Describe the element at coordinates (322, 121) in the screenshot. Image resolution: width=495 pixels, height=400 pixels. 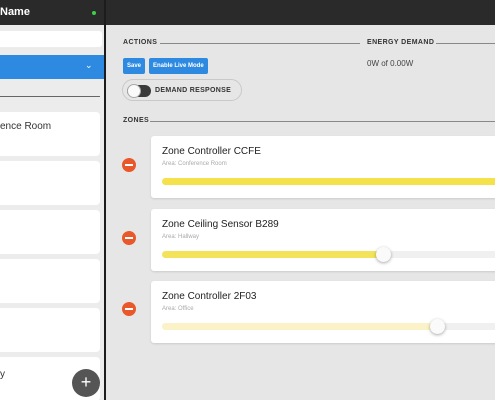
I see `zones-rule` at that location.